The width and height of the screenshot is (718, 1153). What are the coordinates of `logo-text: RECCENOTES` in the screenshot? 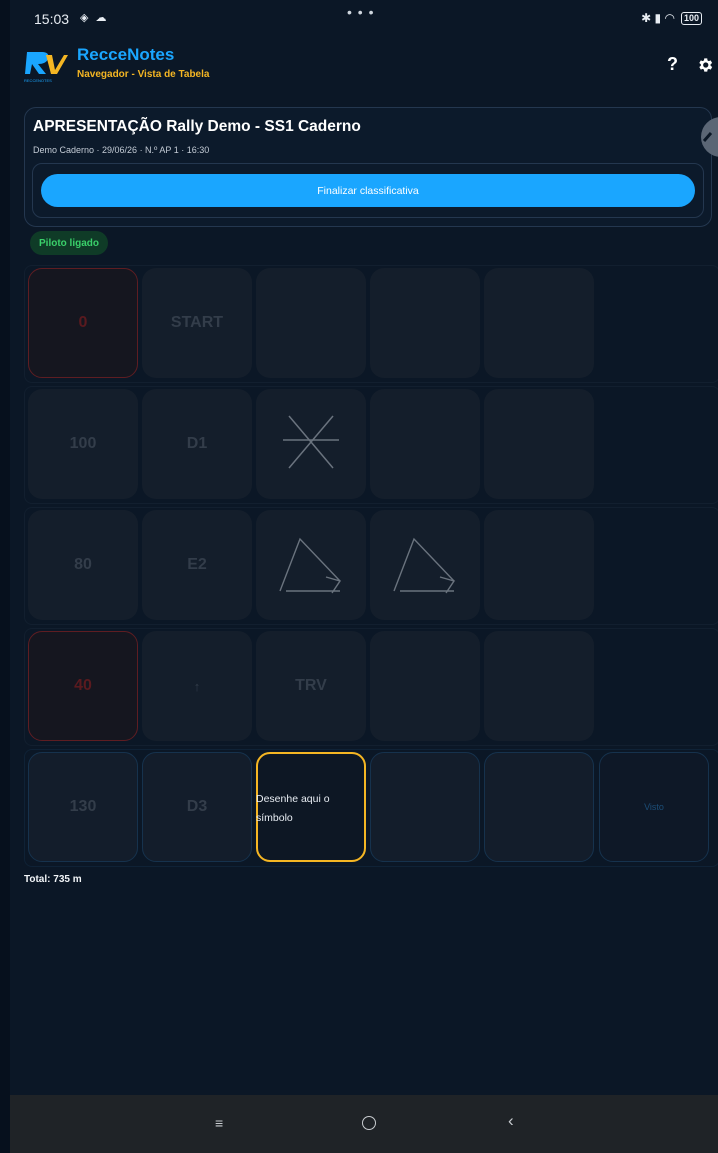 It's located at (38, 80).